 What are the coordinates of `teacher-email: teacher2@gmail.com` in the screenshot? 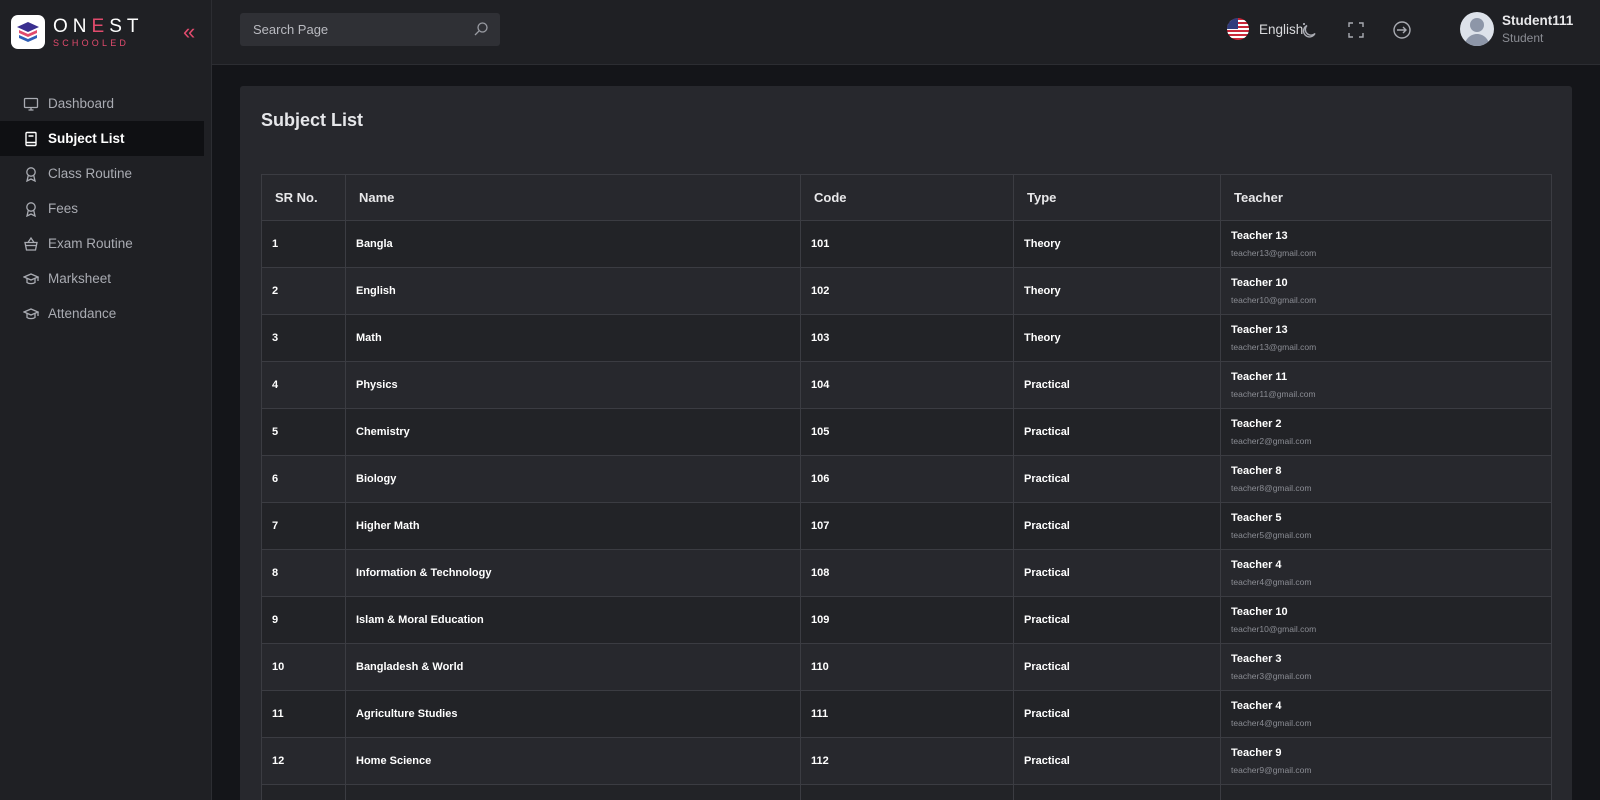 It's located at (1271, 441).